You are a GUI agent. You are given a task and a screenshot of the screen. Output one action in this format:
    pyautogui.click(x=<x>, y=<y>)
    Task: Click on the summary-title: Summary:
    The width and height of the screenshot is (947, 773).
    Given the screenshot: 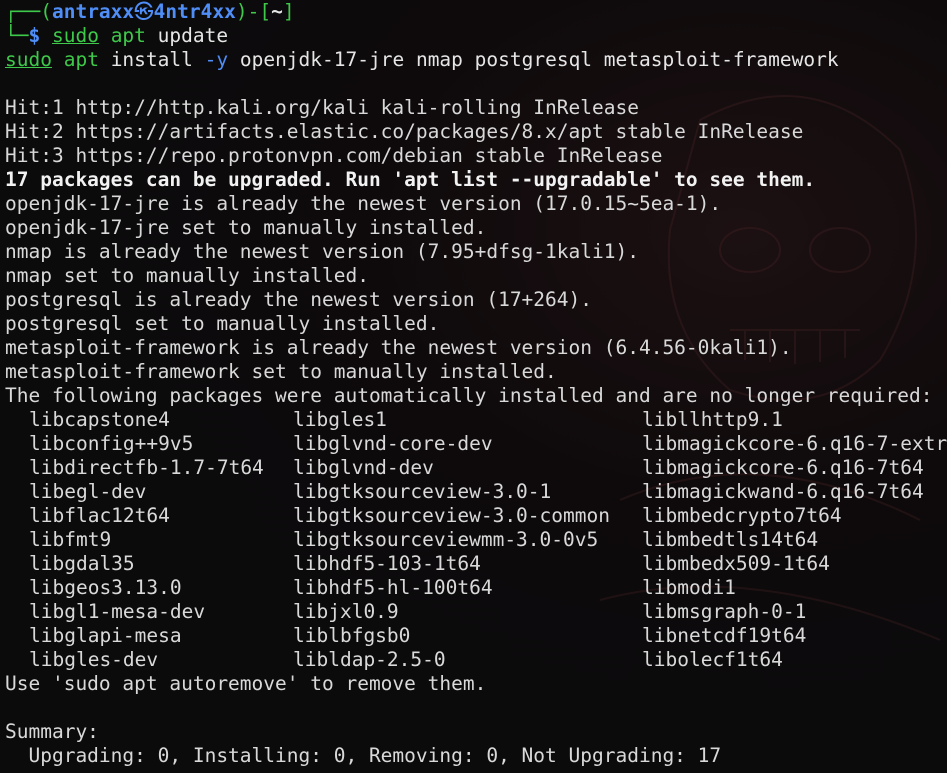 What is the action you would take?
    pyautogui.click(x=52, y=731)
    